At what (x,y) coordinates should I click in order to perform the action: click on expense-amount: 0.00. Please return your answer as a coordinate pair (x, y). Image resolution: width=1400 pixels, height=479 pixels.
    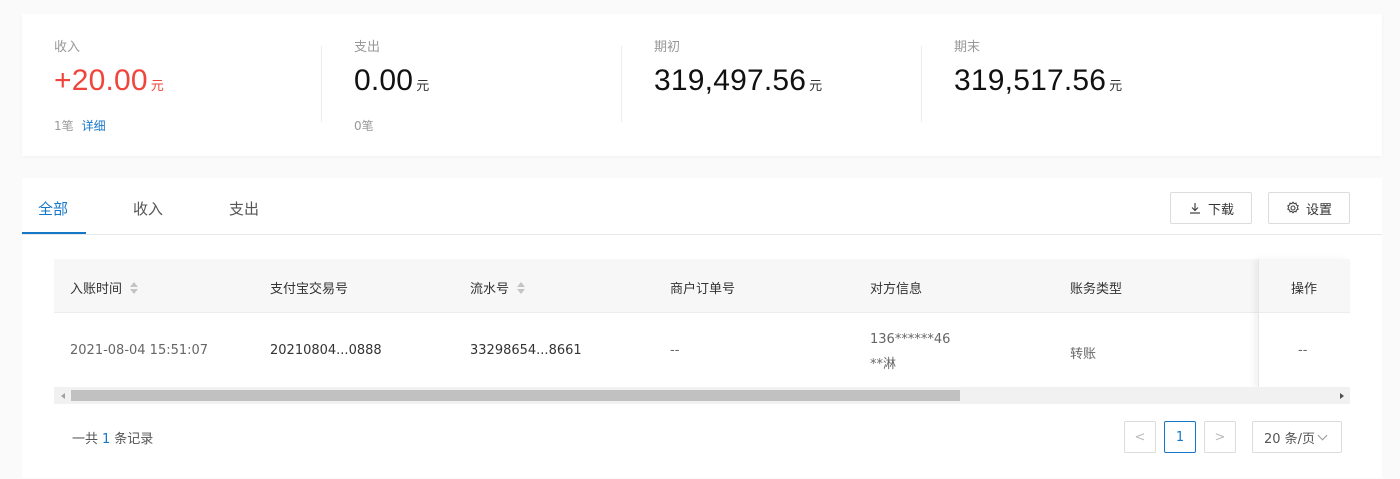
    Looking at the image, I should click on (384, 80).